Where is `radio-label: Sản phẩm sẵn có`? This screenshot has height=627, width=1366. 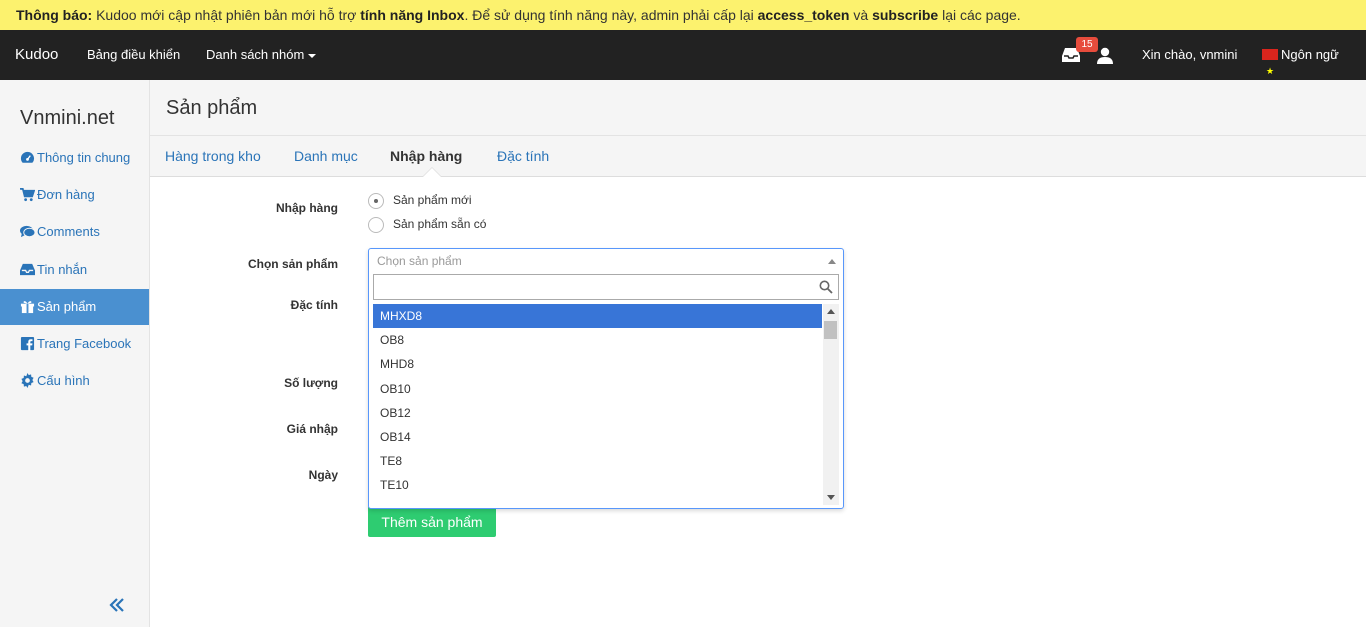 radio-label: Sản phẩm sẵn có is located at coordinates (440, 224).